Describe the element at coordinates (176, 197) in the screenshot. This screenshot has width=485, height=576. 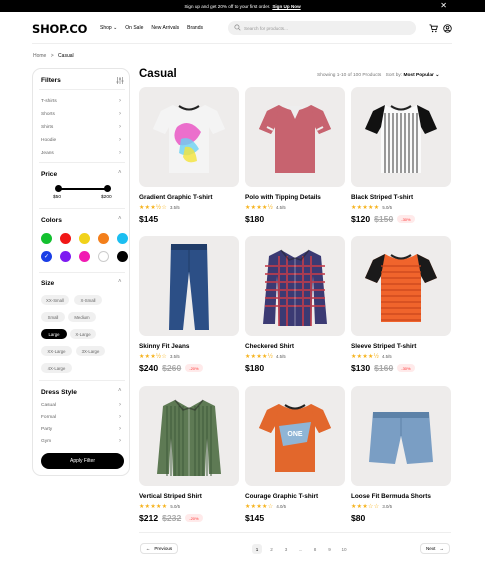
I see `product-name: Gradient Graphic T-shirt` at that location.